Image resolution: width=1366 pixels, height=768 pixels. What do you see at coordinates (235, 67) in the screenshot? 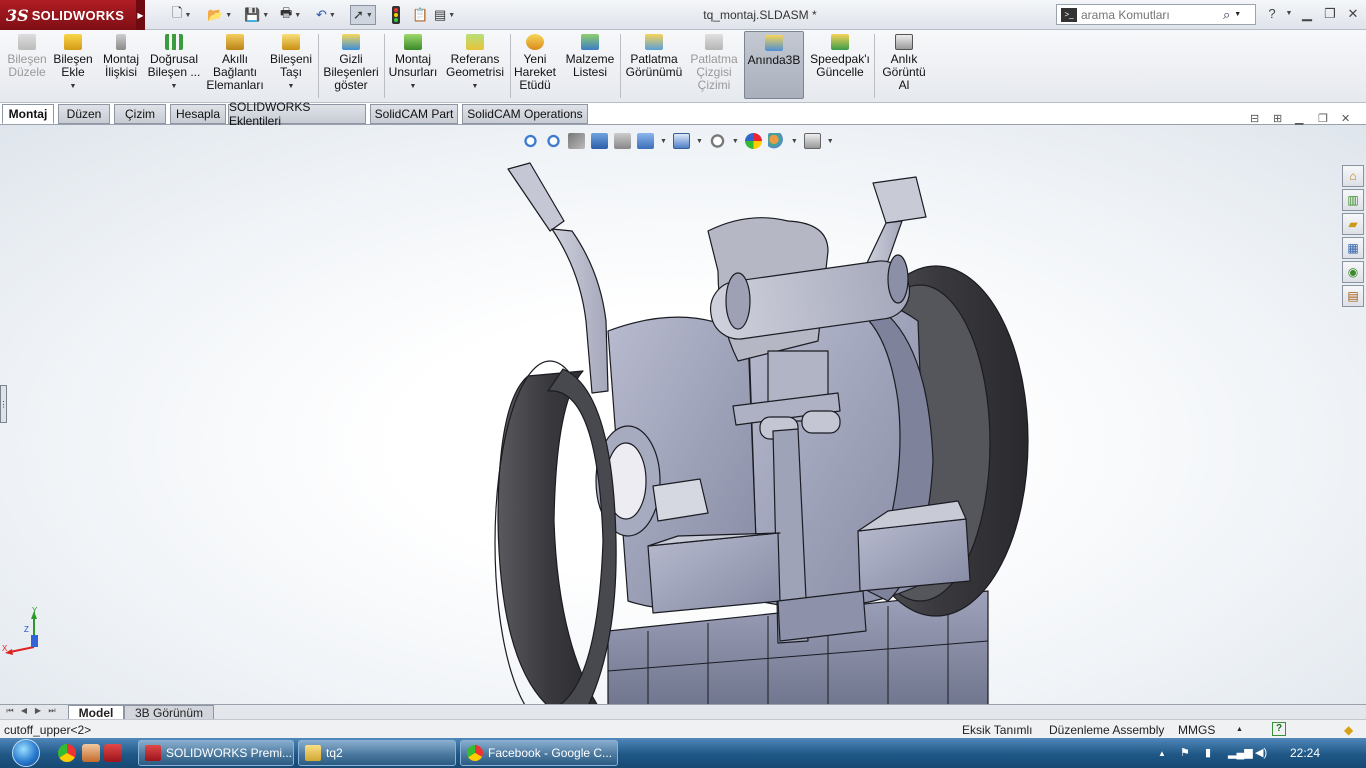
I see `smart-fasteners-button: Akıllı Bağlantı Elemanları` at bounding box center [235, 67].